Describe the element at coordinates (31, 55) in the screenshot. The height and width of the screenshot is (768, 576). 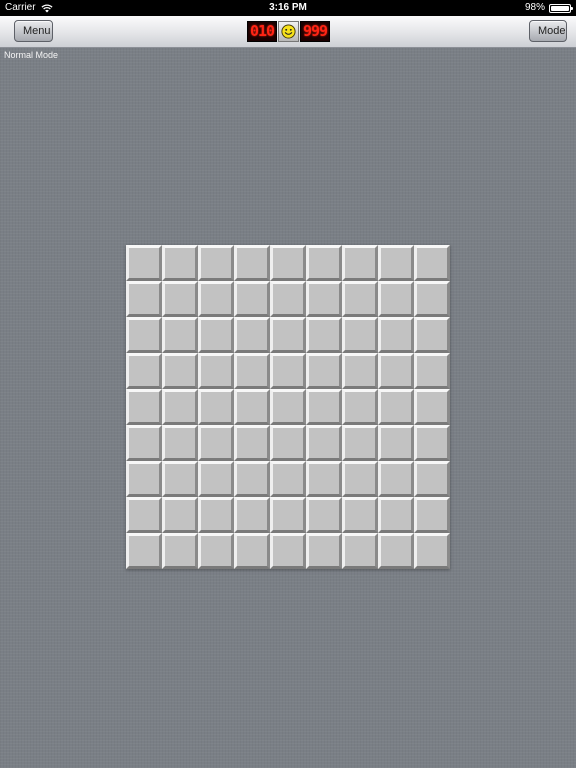
I see `mode-indicator: Normal Mode` at that location.